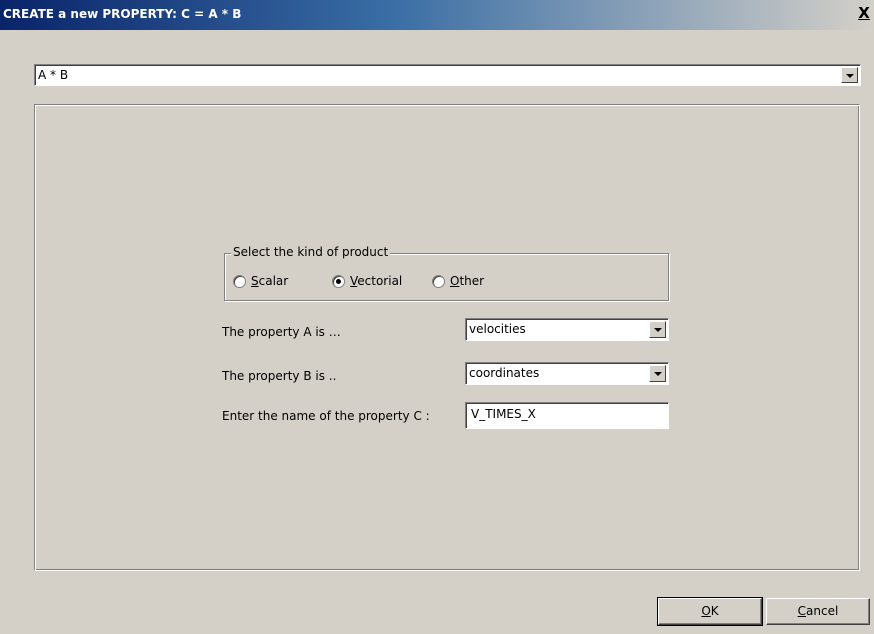 This screenshot has height=634, width=874. Describe the element at coordinates (567, 373) in the screenshot. I see `property-b-select: coordinates` at that location.